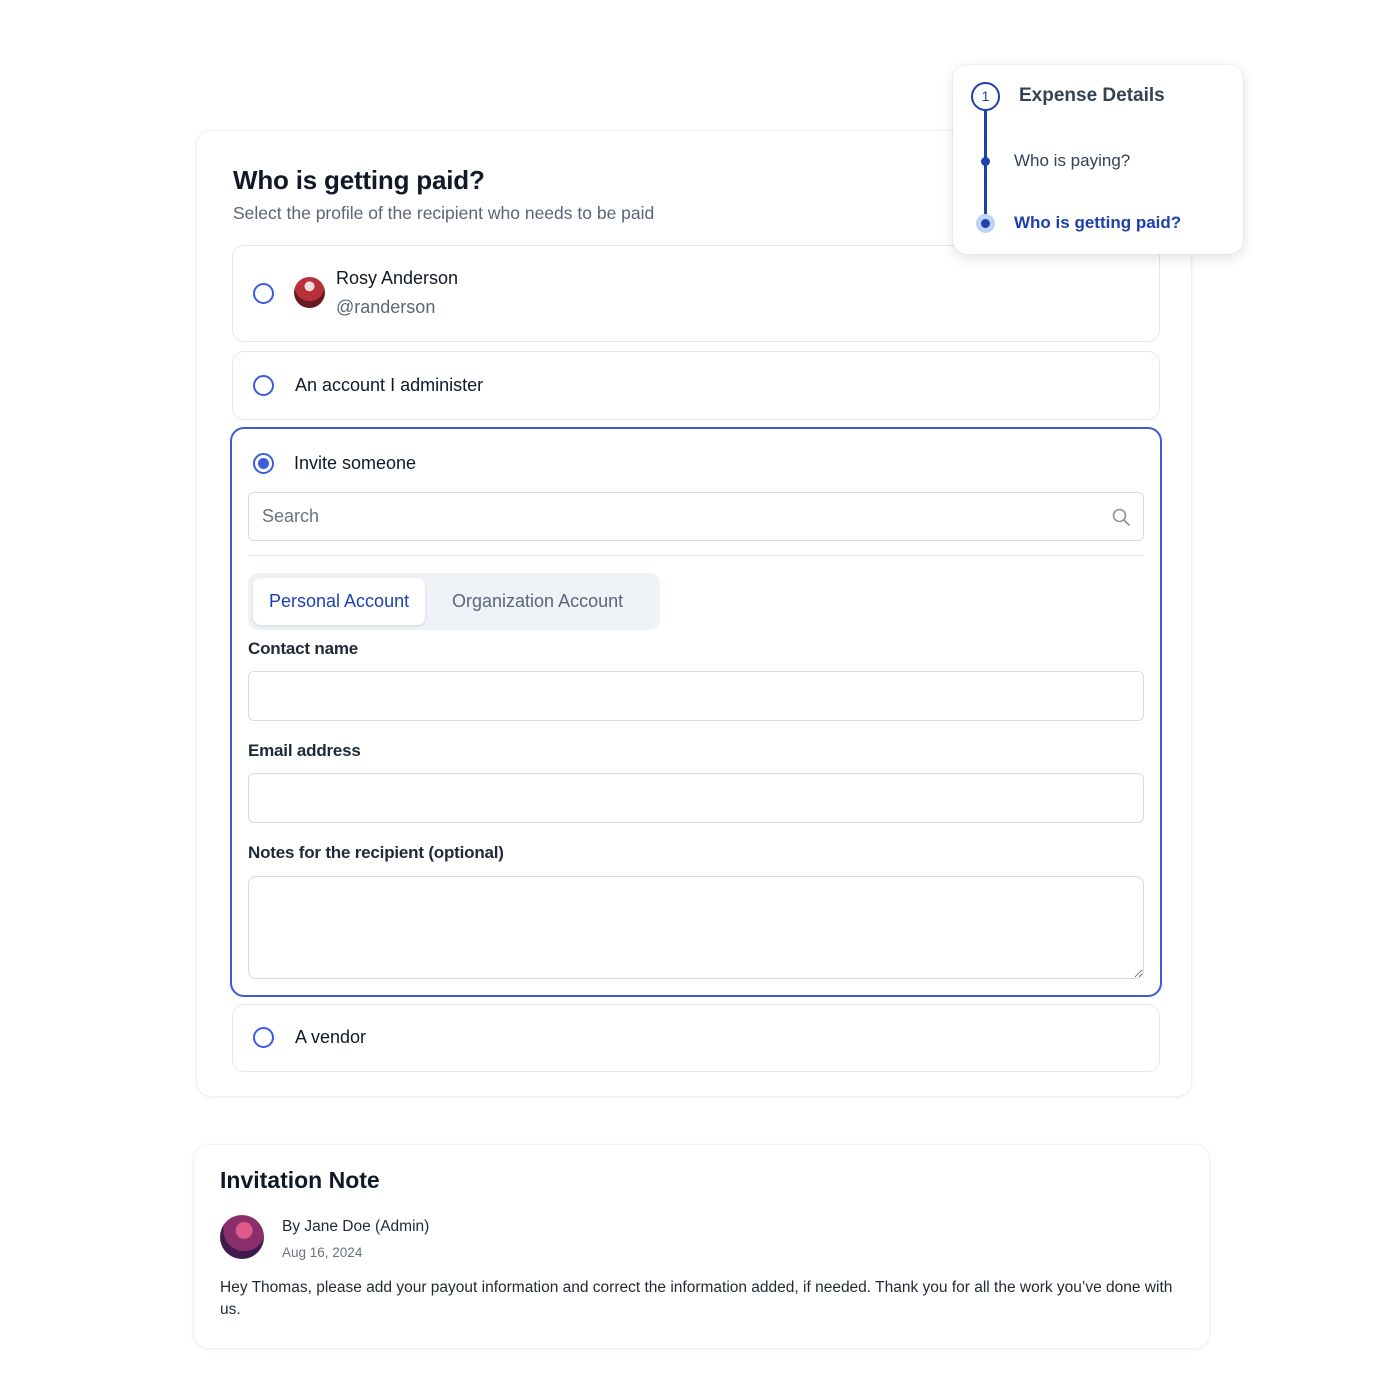 The height and width of the screenshot is (1400, 1400). What do you see at coordinates (696, 385) in the screenshot?
I see `option-account-i-administer: An account I administer` at bounding box center [696, 385].